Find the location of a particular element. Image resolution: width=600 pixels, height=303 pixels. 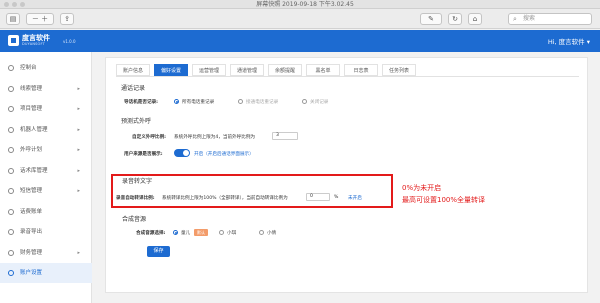

folder-icon is located at coordinates (11, 109).